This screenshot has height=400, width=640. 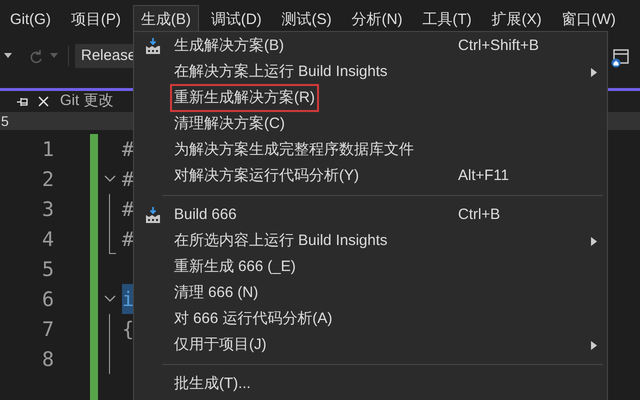 What do you see at coordinates (479, 214) in the screenshot?
I see `shortcut-text: Ctrl+B` at bounding box center [479, 214].